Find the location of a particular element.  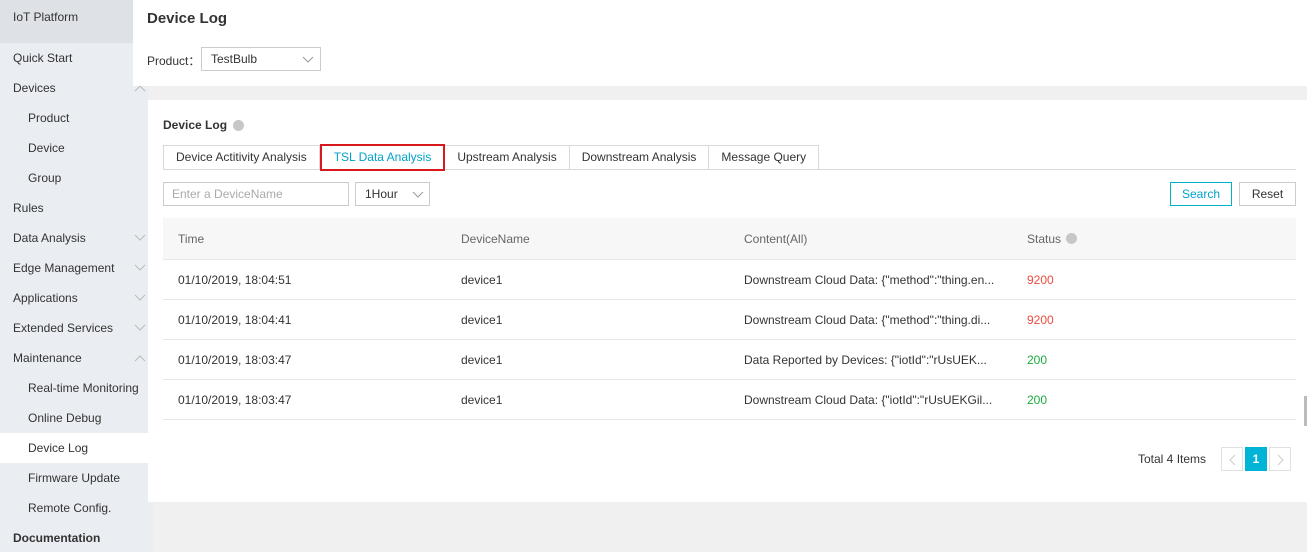

sidebar-item-remote-config: Remote Config. is located at coordinates (74, 508).